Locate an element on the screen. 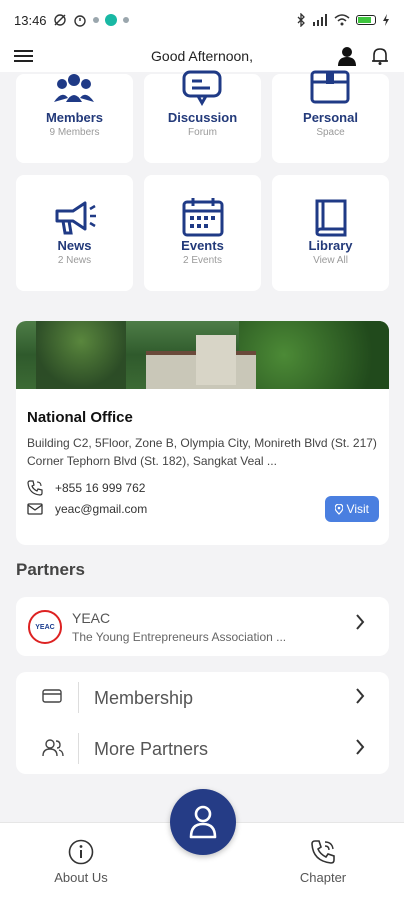 The width and height of the screenshot is (404, 901). tile-title: Personal is located at coordinates (330, 117).